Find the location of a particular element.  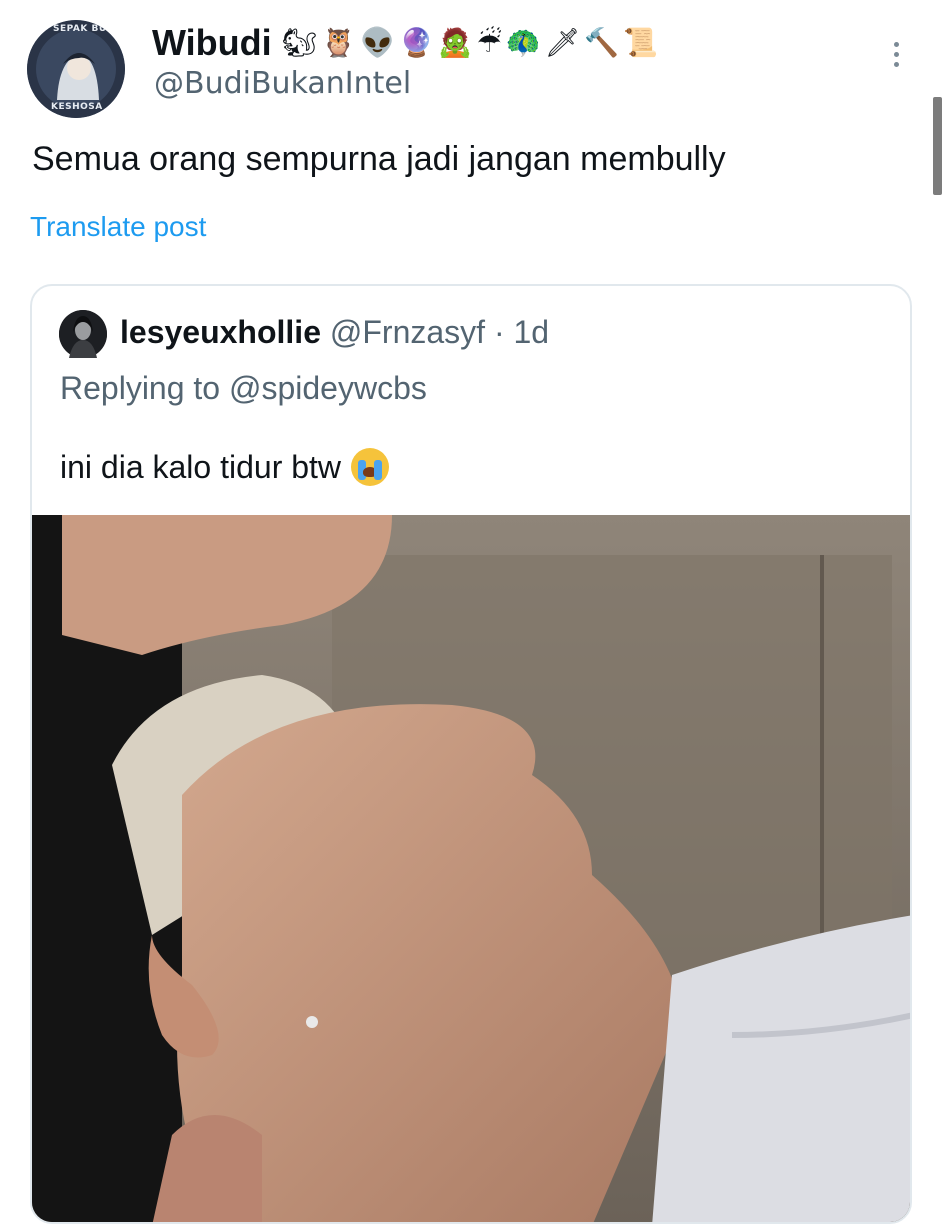

quoted-author-avatar is located at coordinates (83, 334).